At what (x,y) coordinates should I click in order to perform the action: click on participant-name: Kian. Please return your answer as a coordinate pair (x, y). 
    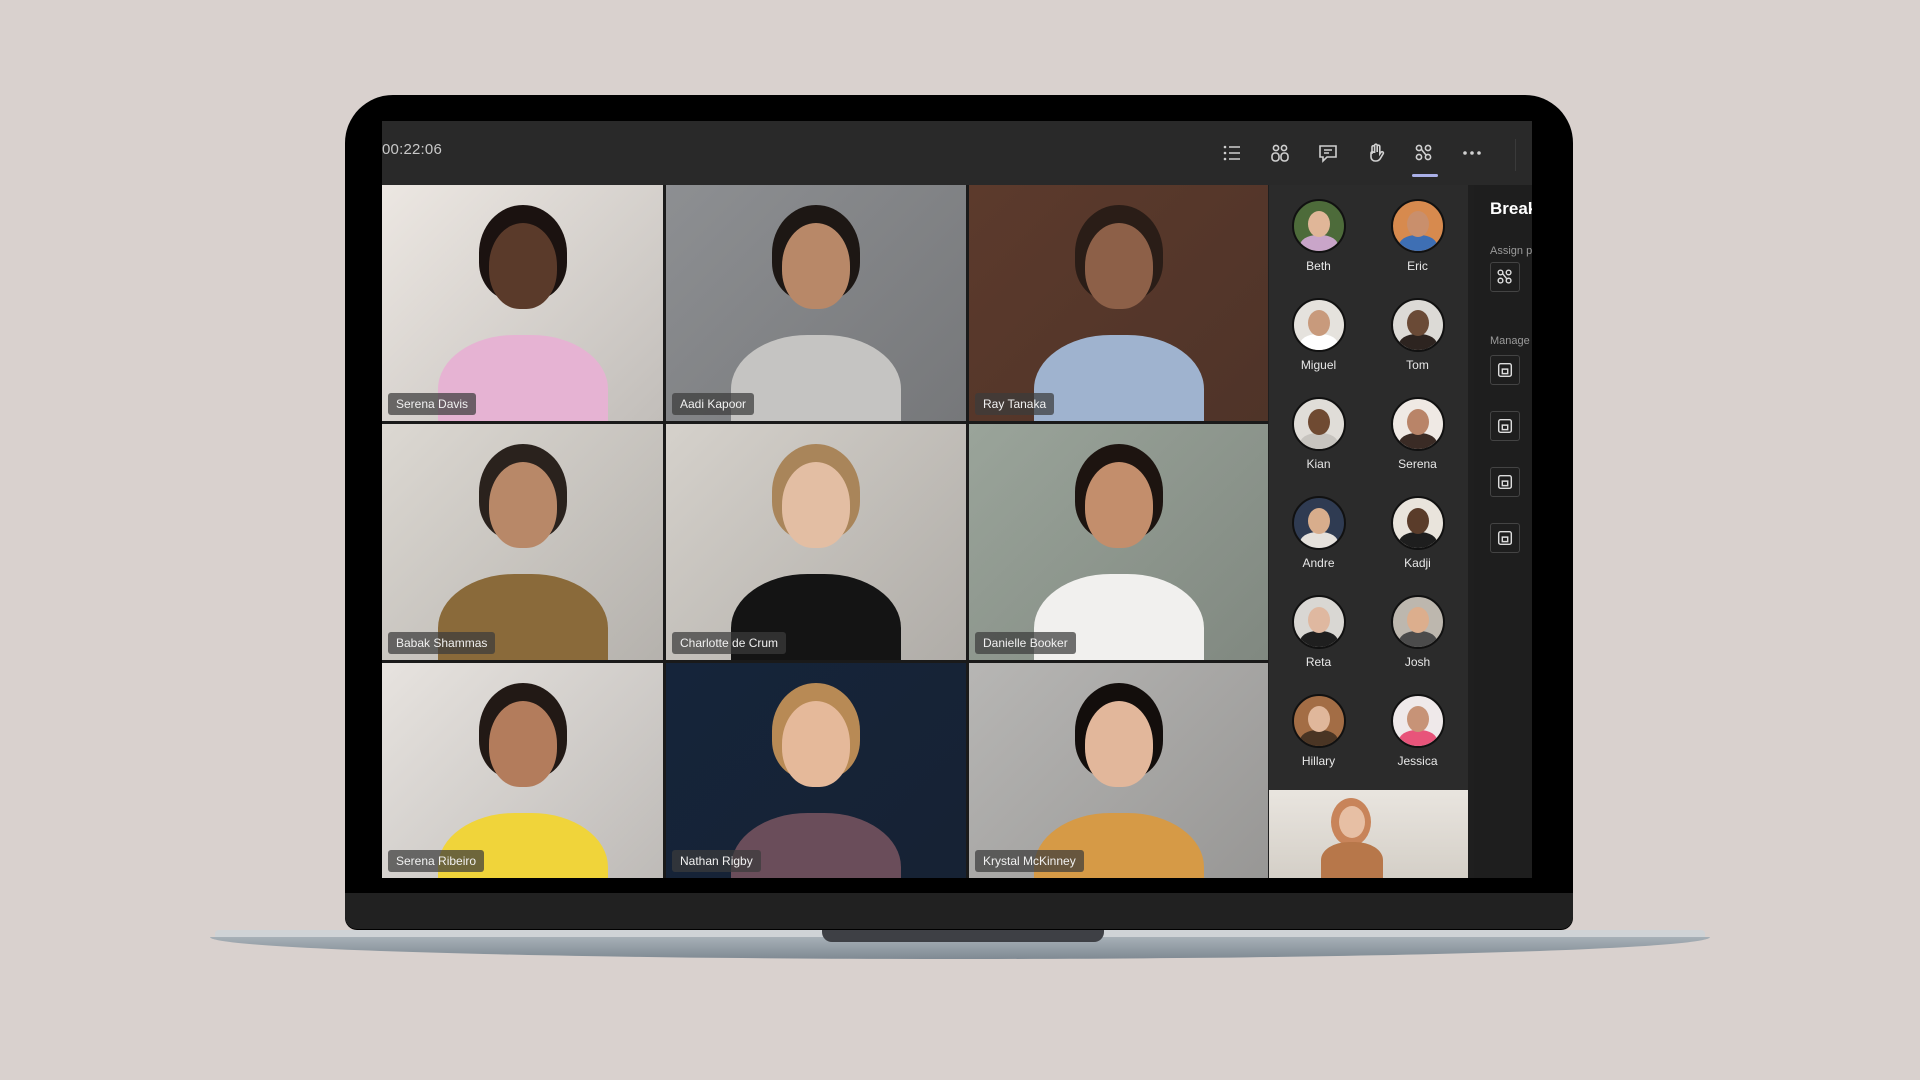
    Looking at the image, I should click on (1318, 464).